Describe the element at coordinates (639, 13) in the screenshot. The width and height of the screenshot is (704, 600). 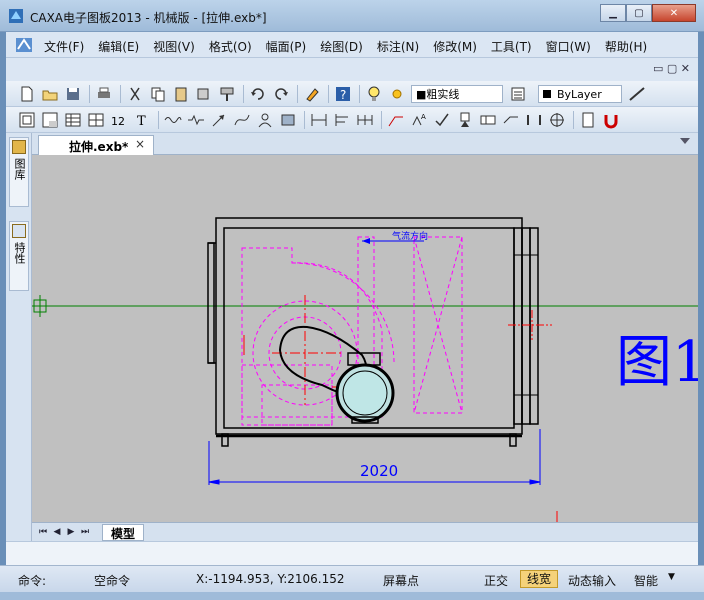
I see `maximize-button: ▢` at that location.